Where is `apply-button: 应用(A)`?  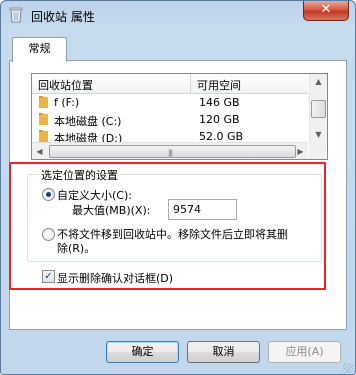 apply-button: 应用(A) is located at coordinates (304, 352).